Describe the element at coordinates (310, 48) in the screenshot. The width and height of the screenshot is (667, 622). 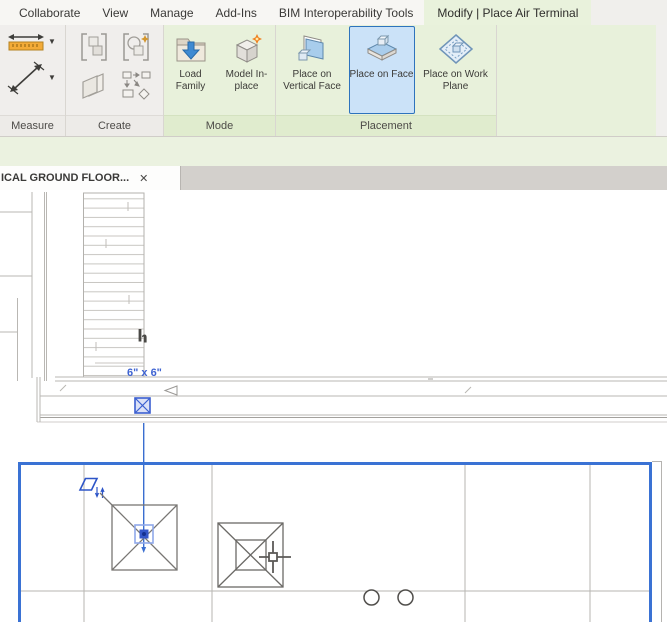
I see `place-on-vertical-face-icon` at that location.